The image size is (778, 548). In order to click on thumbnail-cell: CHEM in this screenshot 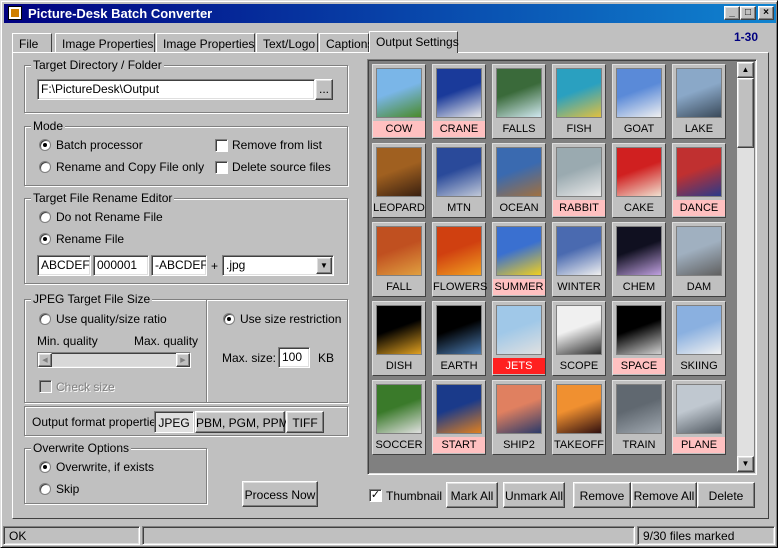, I will do `click(639, 259)`.